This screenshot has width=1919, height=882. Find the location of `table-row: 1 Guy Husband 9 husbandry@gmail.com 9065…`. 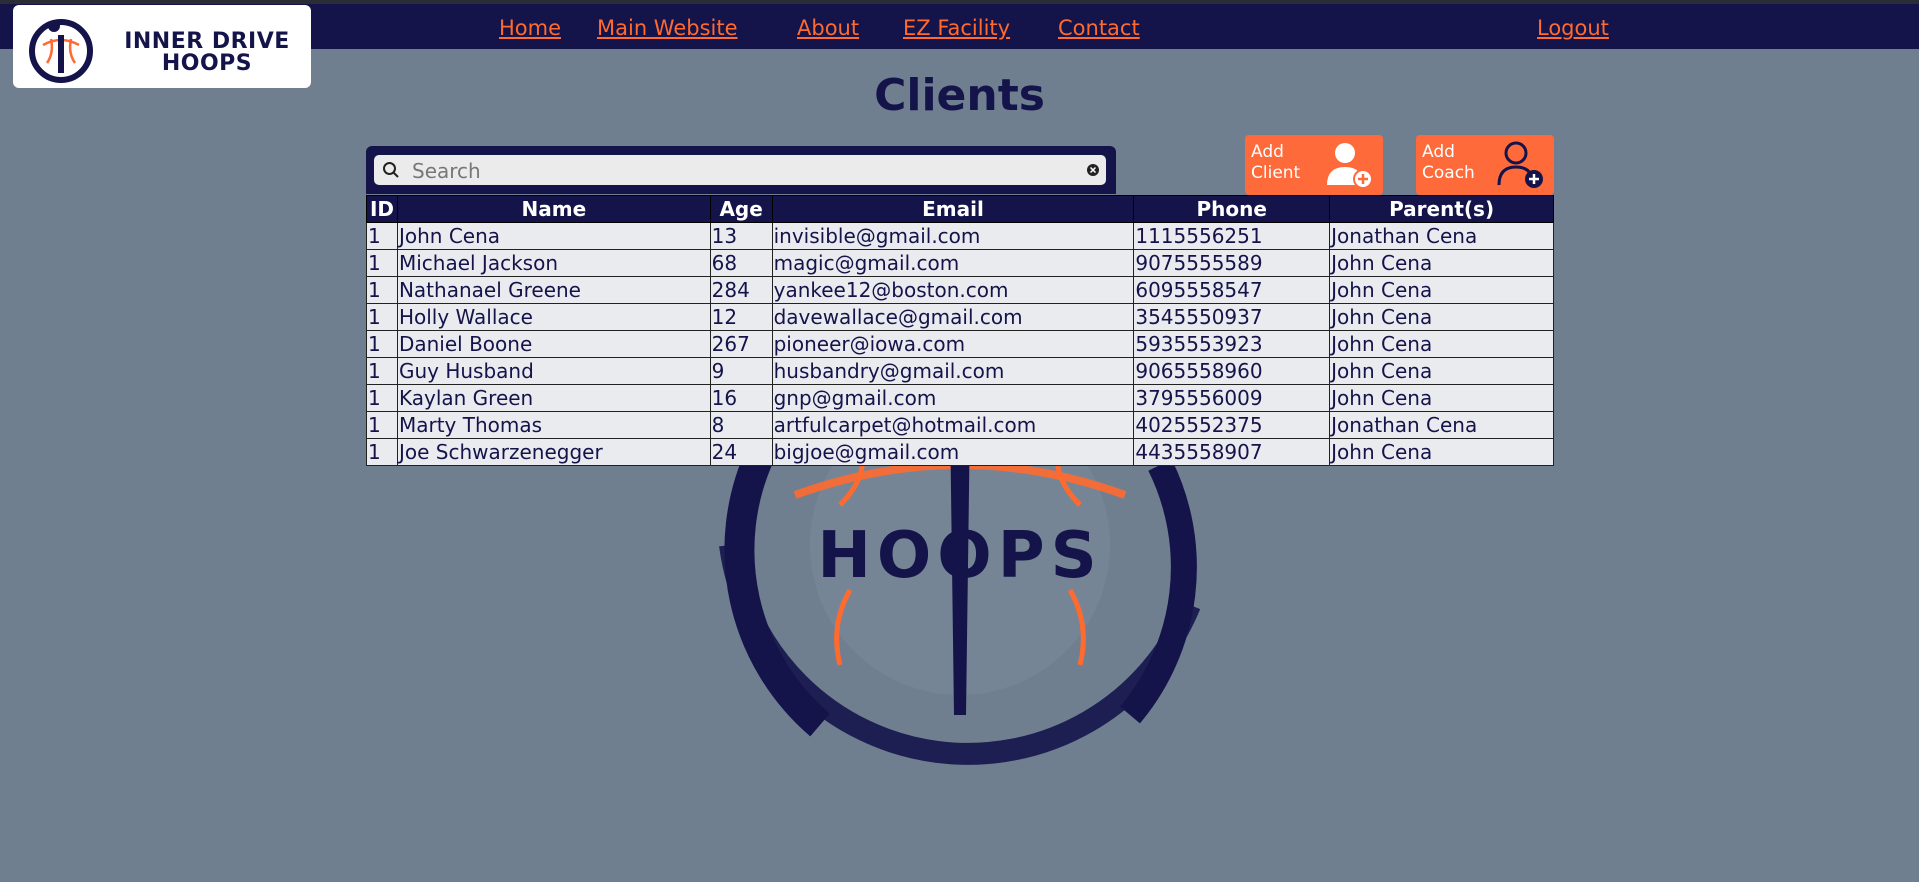

table-row: 1 Guy Husband 9 husbandry@gmail.com 9065… is located at coordinates (960, 371).